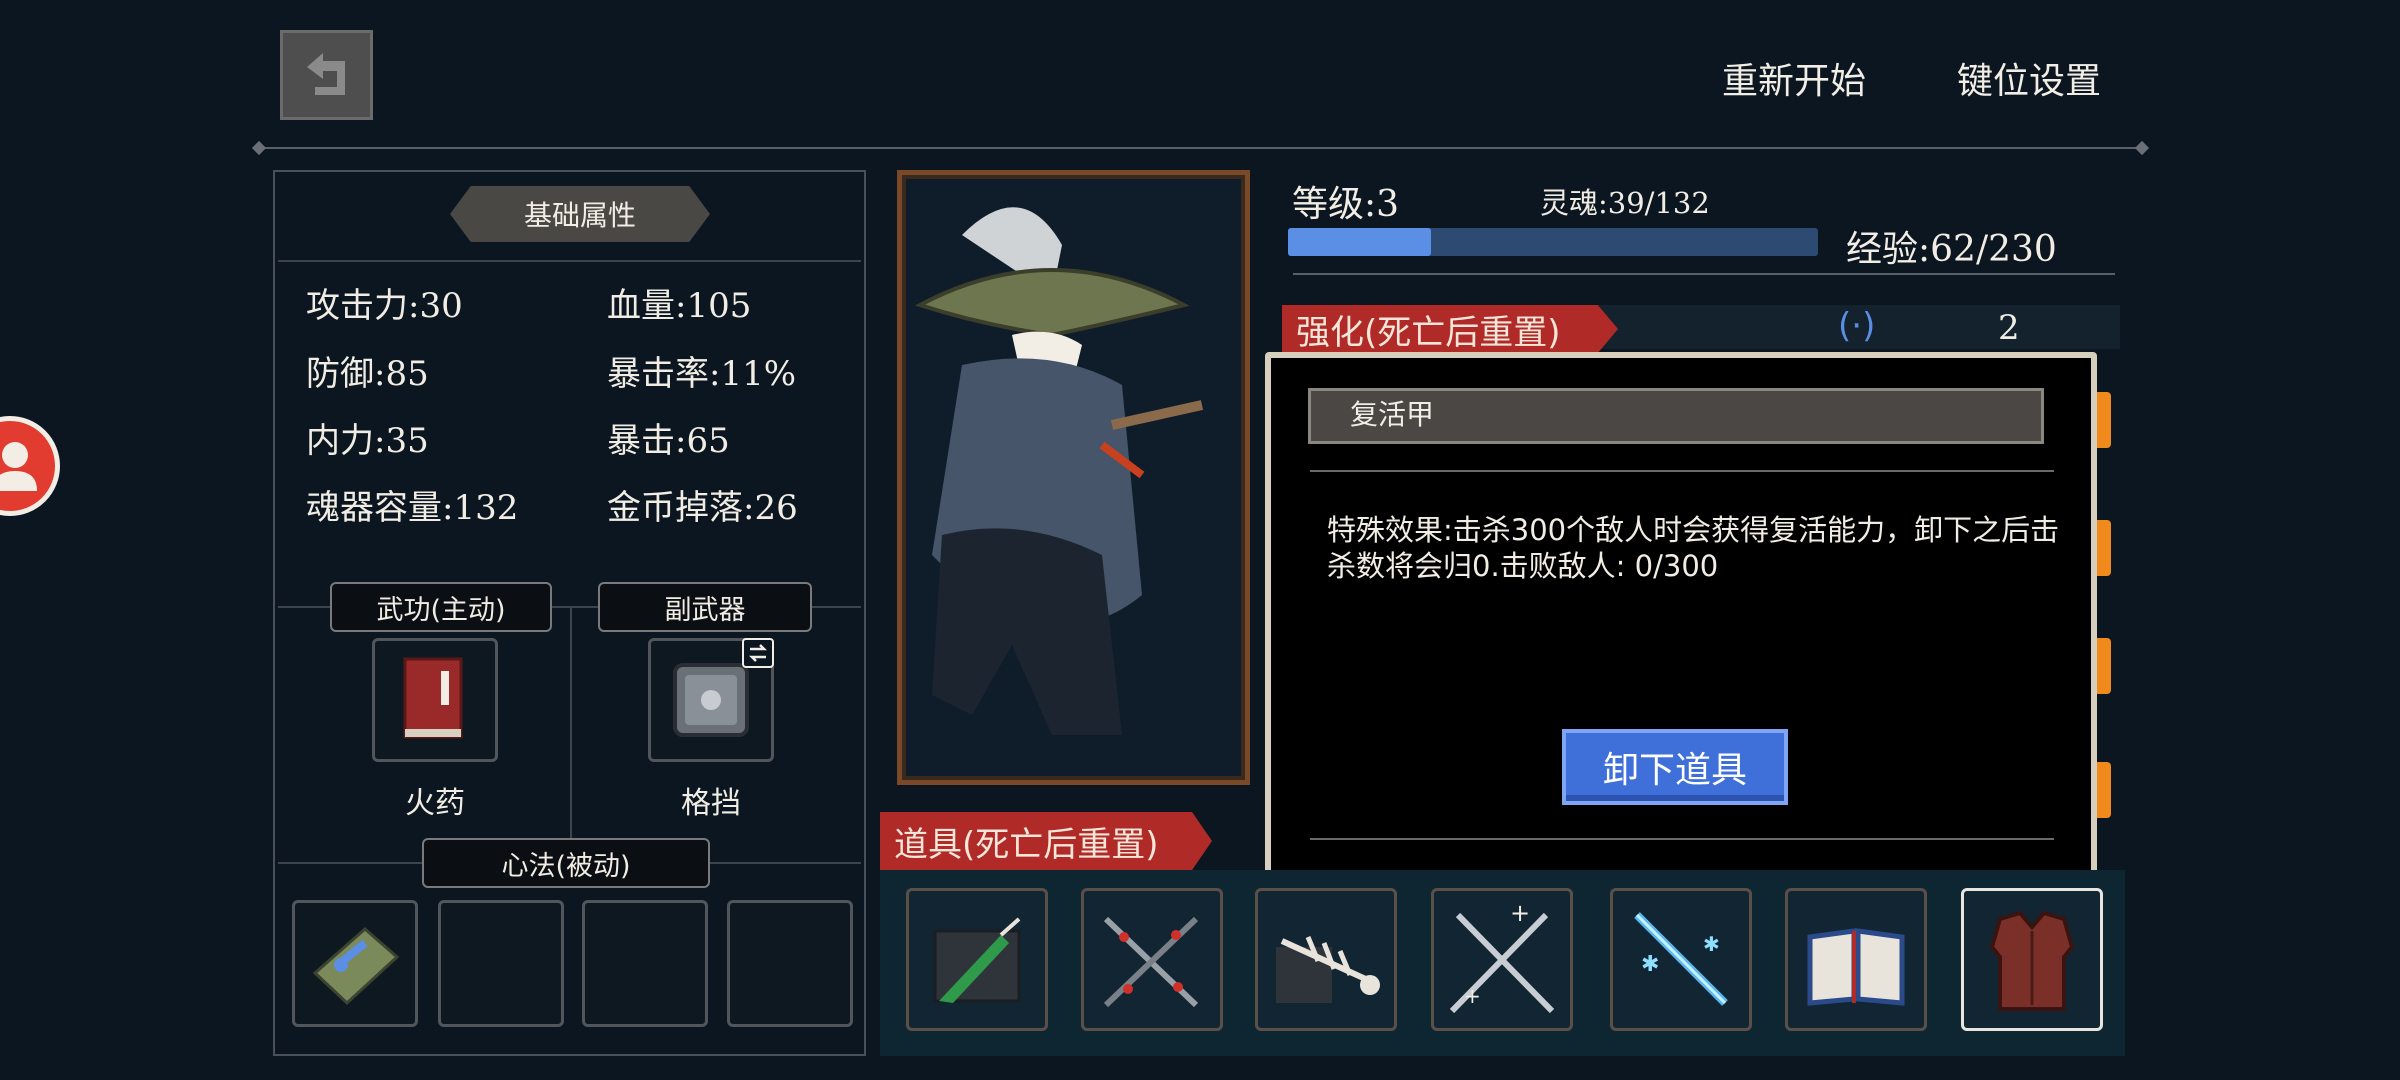 This screenshot has width=2400, height=1080. Describe the element at coordinates (367, 441) in the screenshot. I see `stat-inner-power: 内力:35` at that location.